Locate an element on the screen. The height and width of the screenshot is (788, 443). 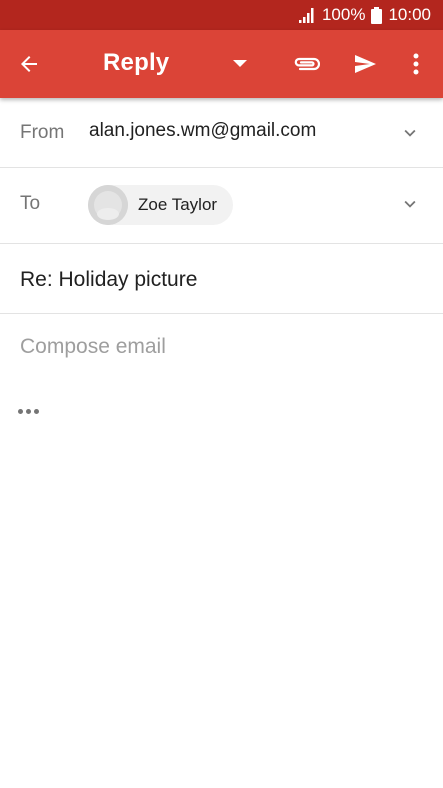
compose-body-input: Compose email is located at coordinates (220, 350).